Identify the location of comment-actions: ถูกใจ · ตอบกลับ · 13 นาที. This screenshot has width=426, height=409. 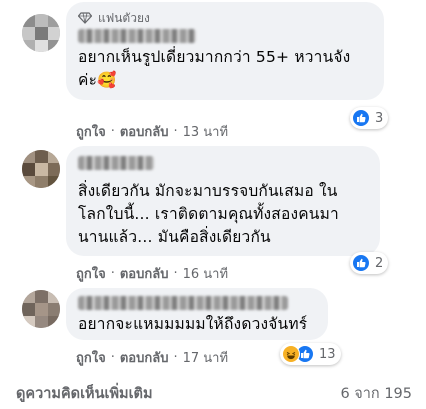
(152, 131).